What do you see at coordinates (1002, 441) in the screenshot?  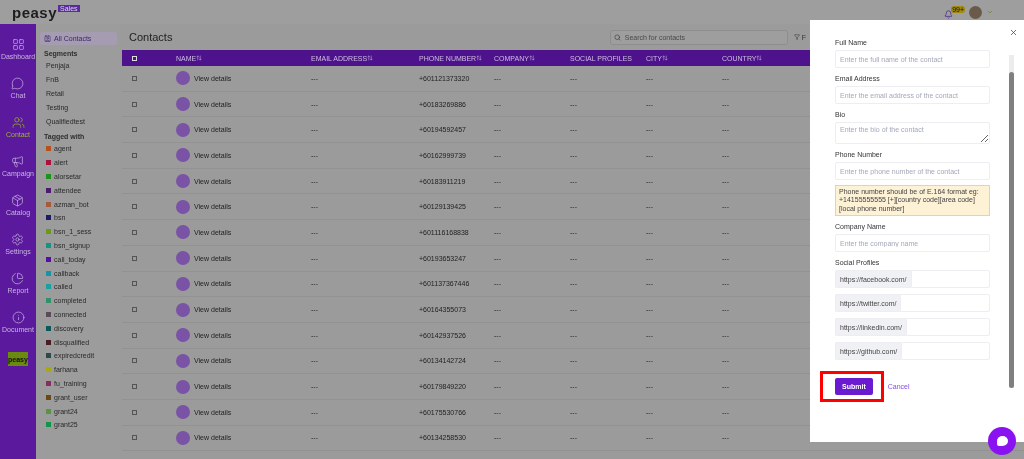 I see `chat-button` at bounding box center [1002, 441].